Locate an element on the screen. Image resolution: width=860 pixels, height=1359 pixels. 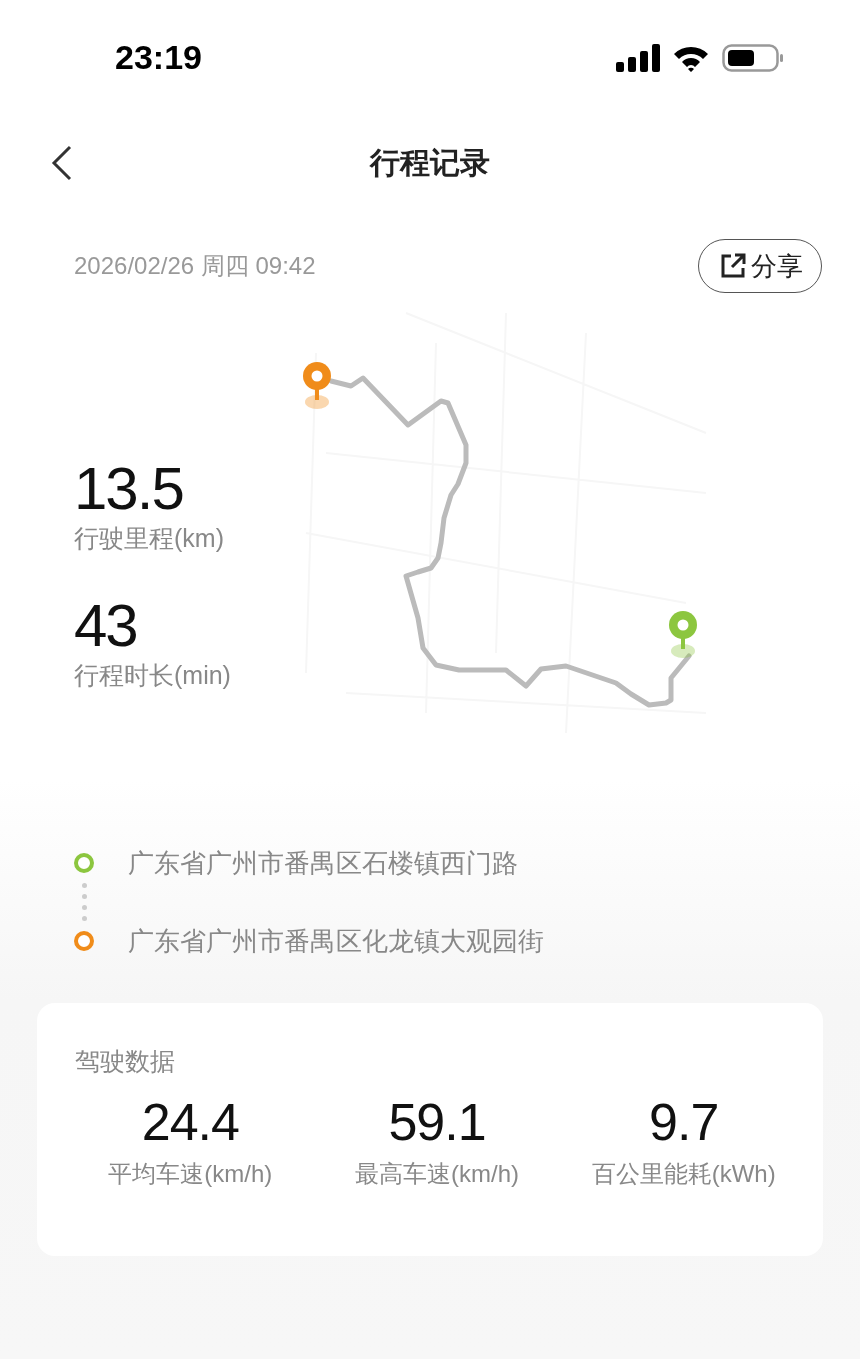
stat-label: 行程时长(min) is located at coordinates (153, 675).